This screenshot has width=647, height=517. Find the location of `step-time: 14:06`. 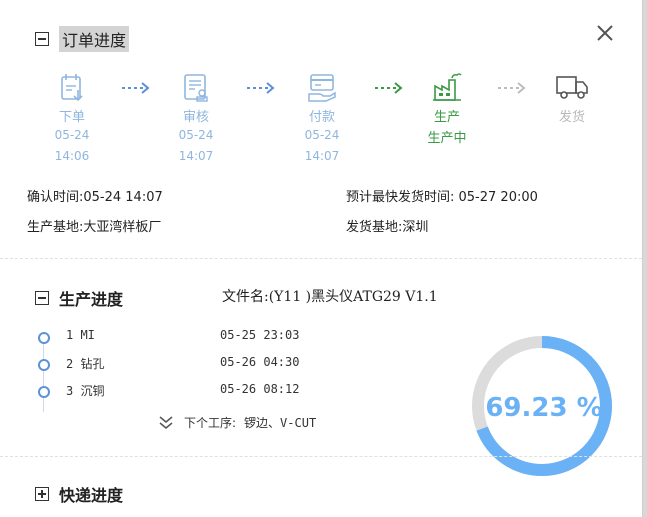

step-time: 14:06 is located at coordinates (72, 156).